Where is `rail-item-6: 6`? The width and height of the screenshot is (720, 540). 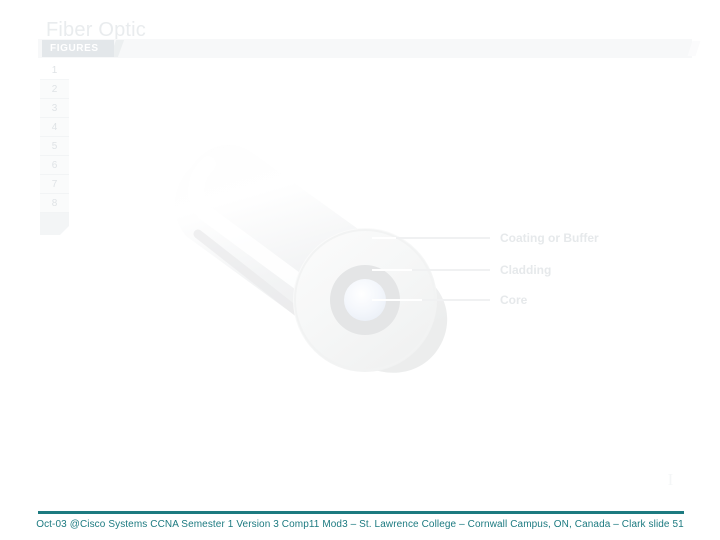 rail-item-6: 6 is located at coordinates (54, 165).